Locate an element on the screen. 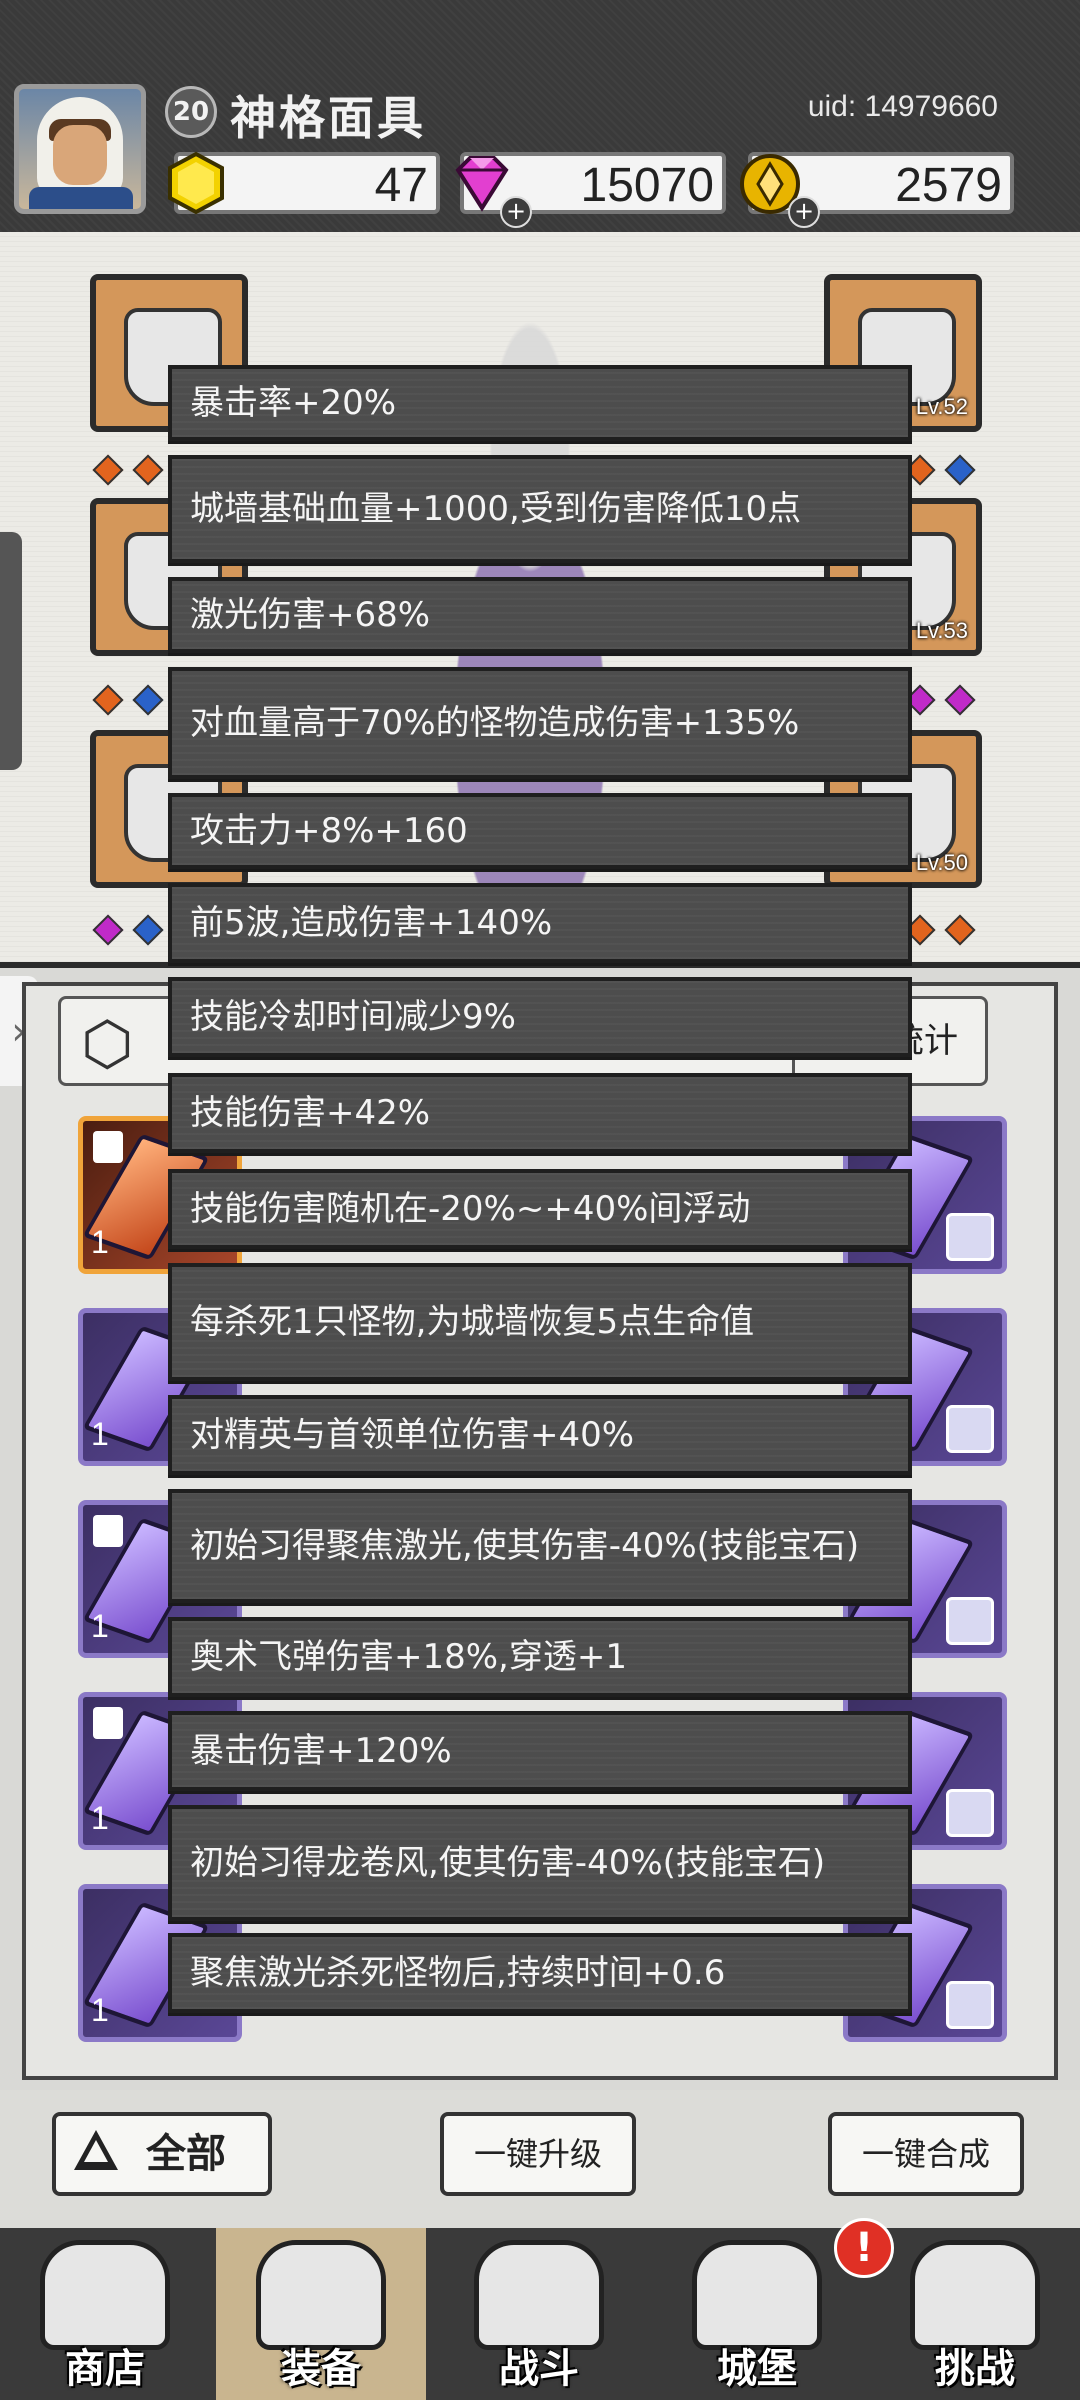 This screenshot has height=2400, width=1080. gold-resource: 47 is located at coordinates (304, 183).